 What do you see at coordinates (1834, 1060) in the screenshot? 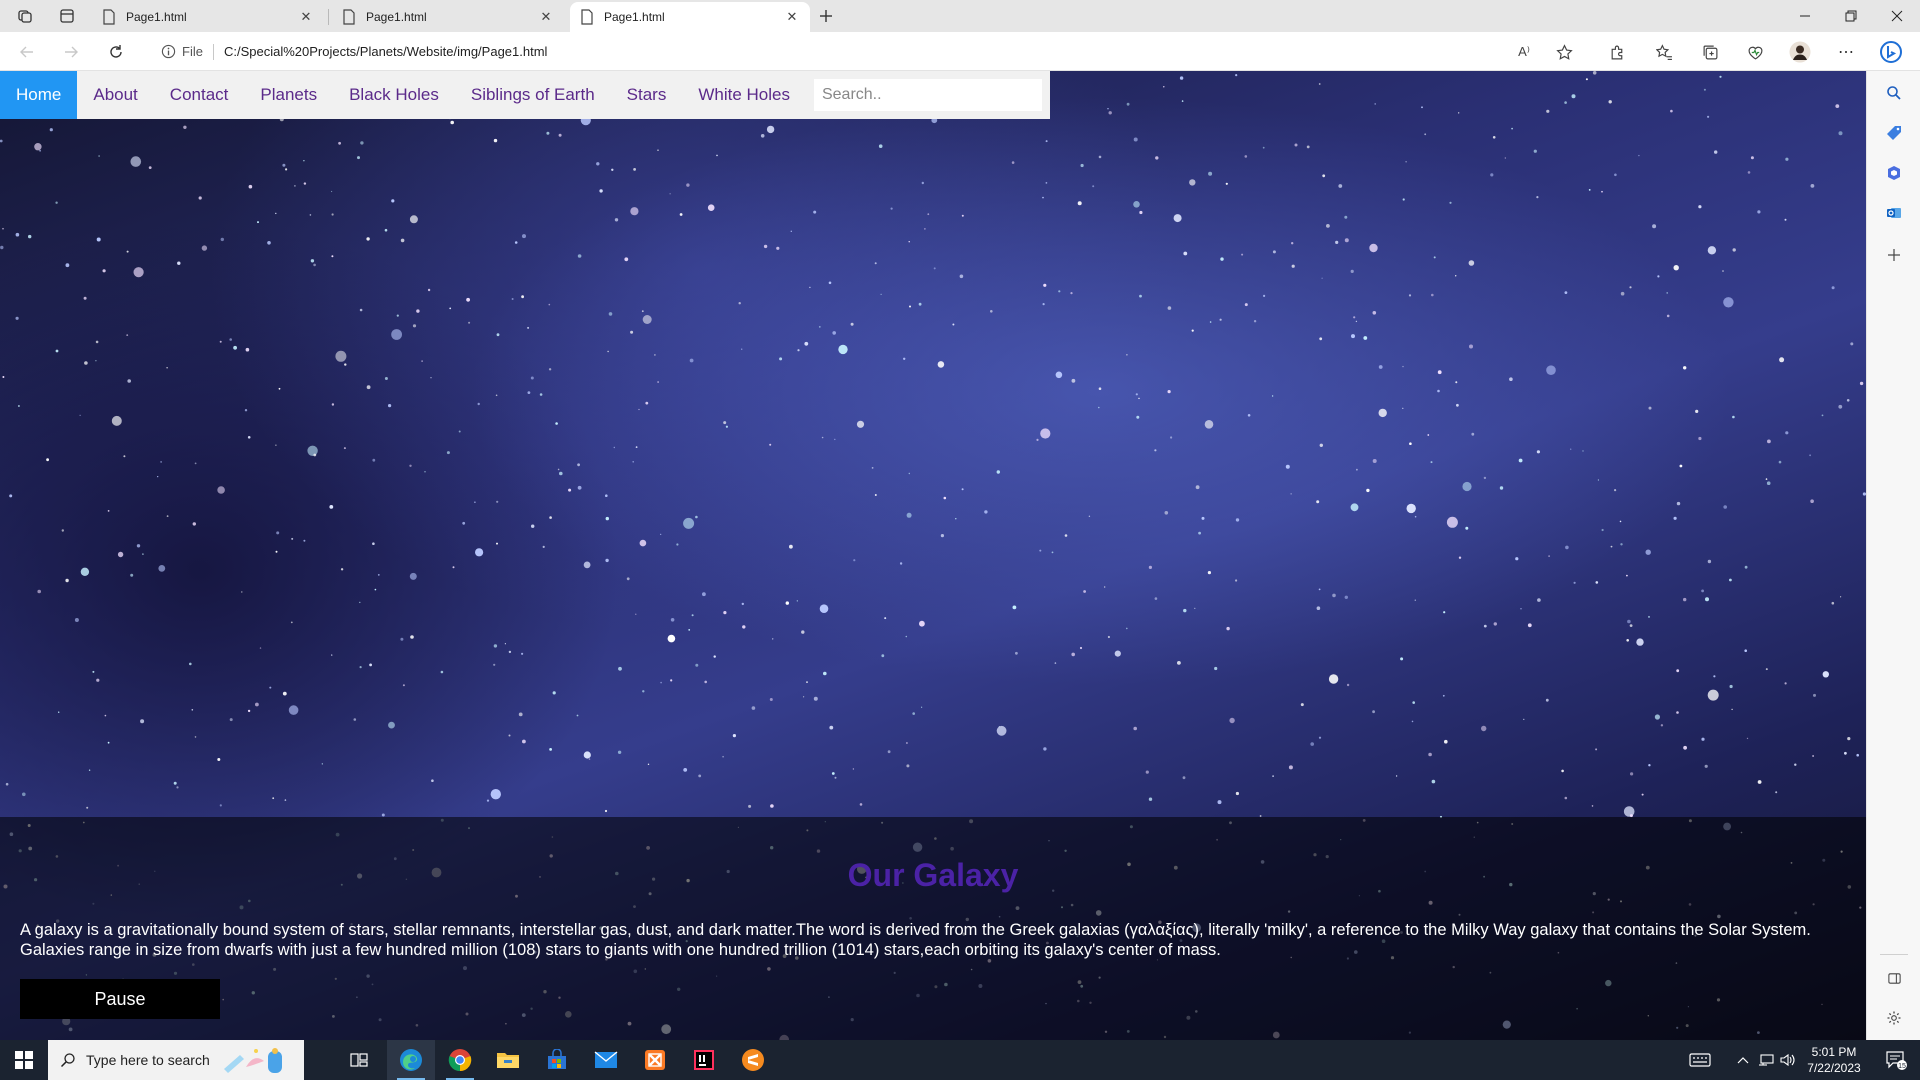
I see `taskbar-clock: 5:01 PM 7/22/2023` at bounding box center [1834, 1060].